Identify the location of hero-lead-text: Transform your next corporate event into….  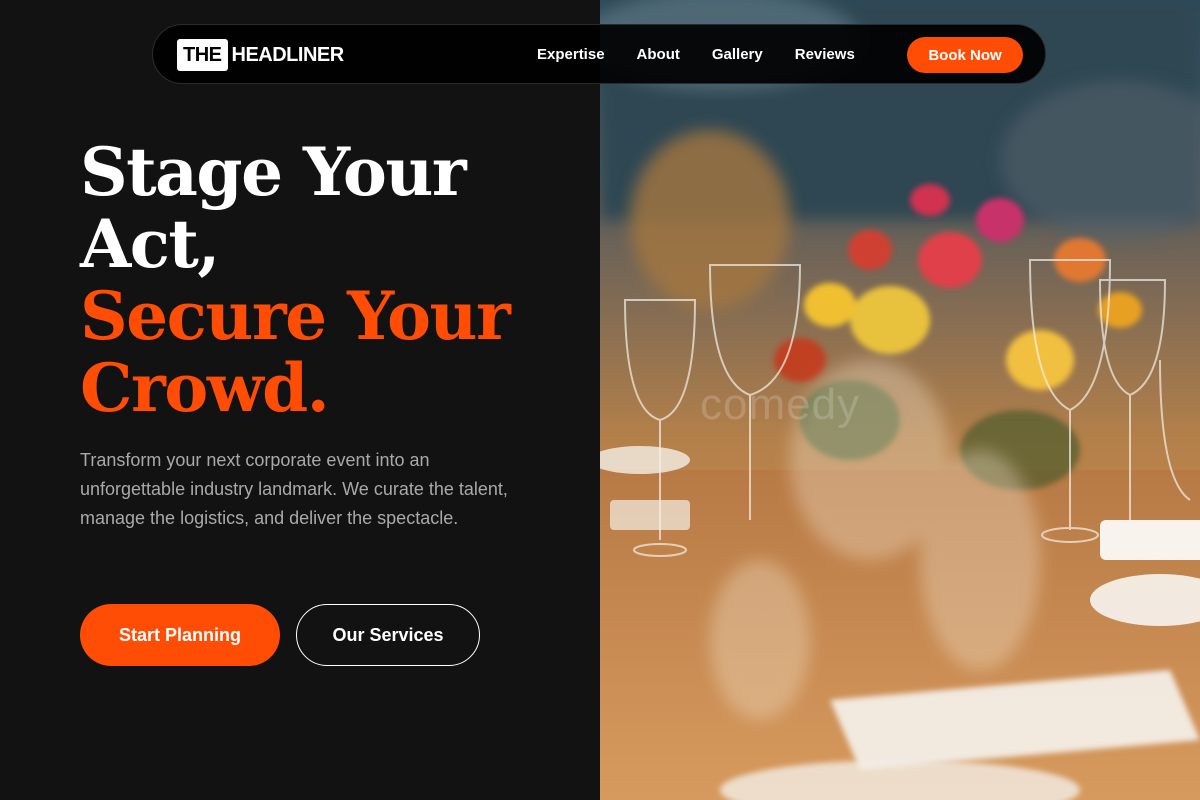
(294, 489).